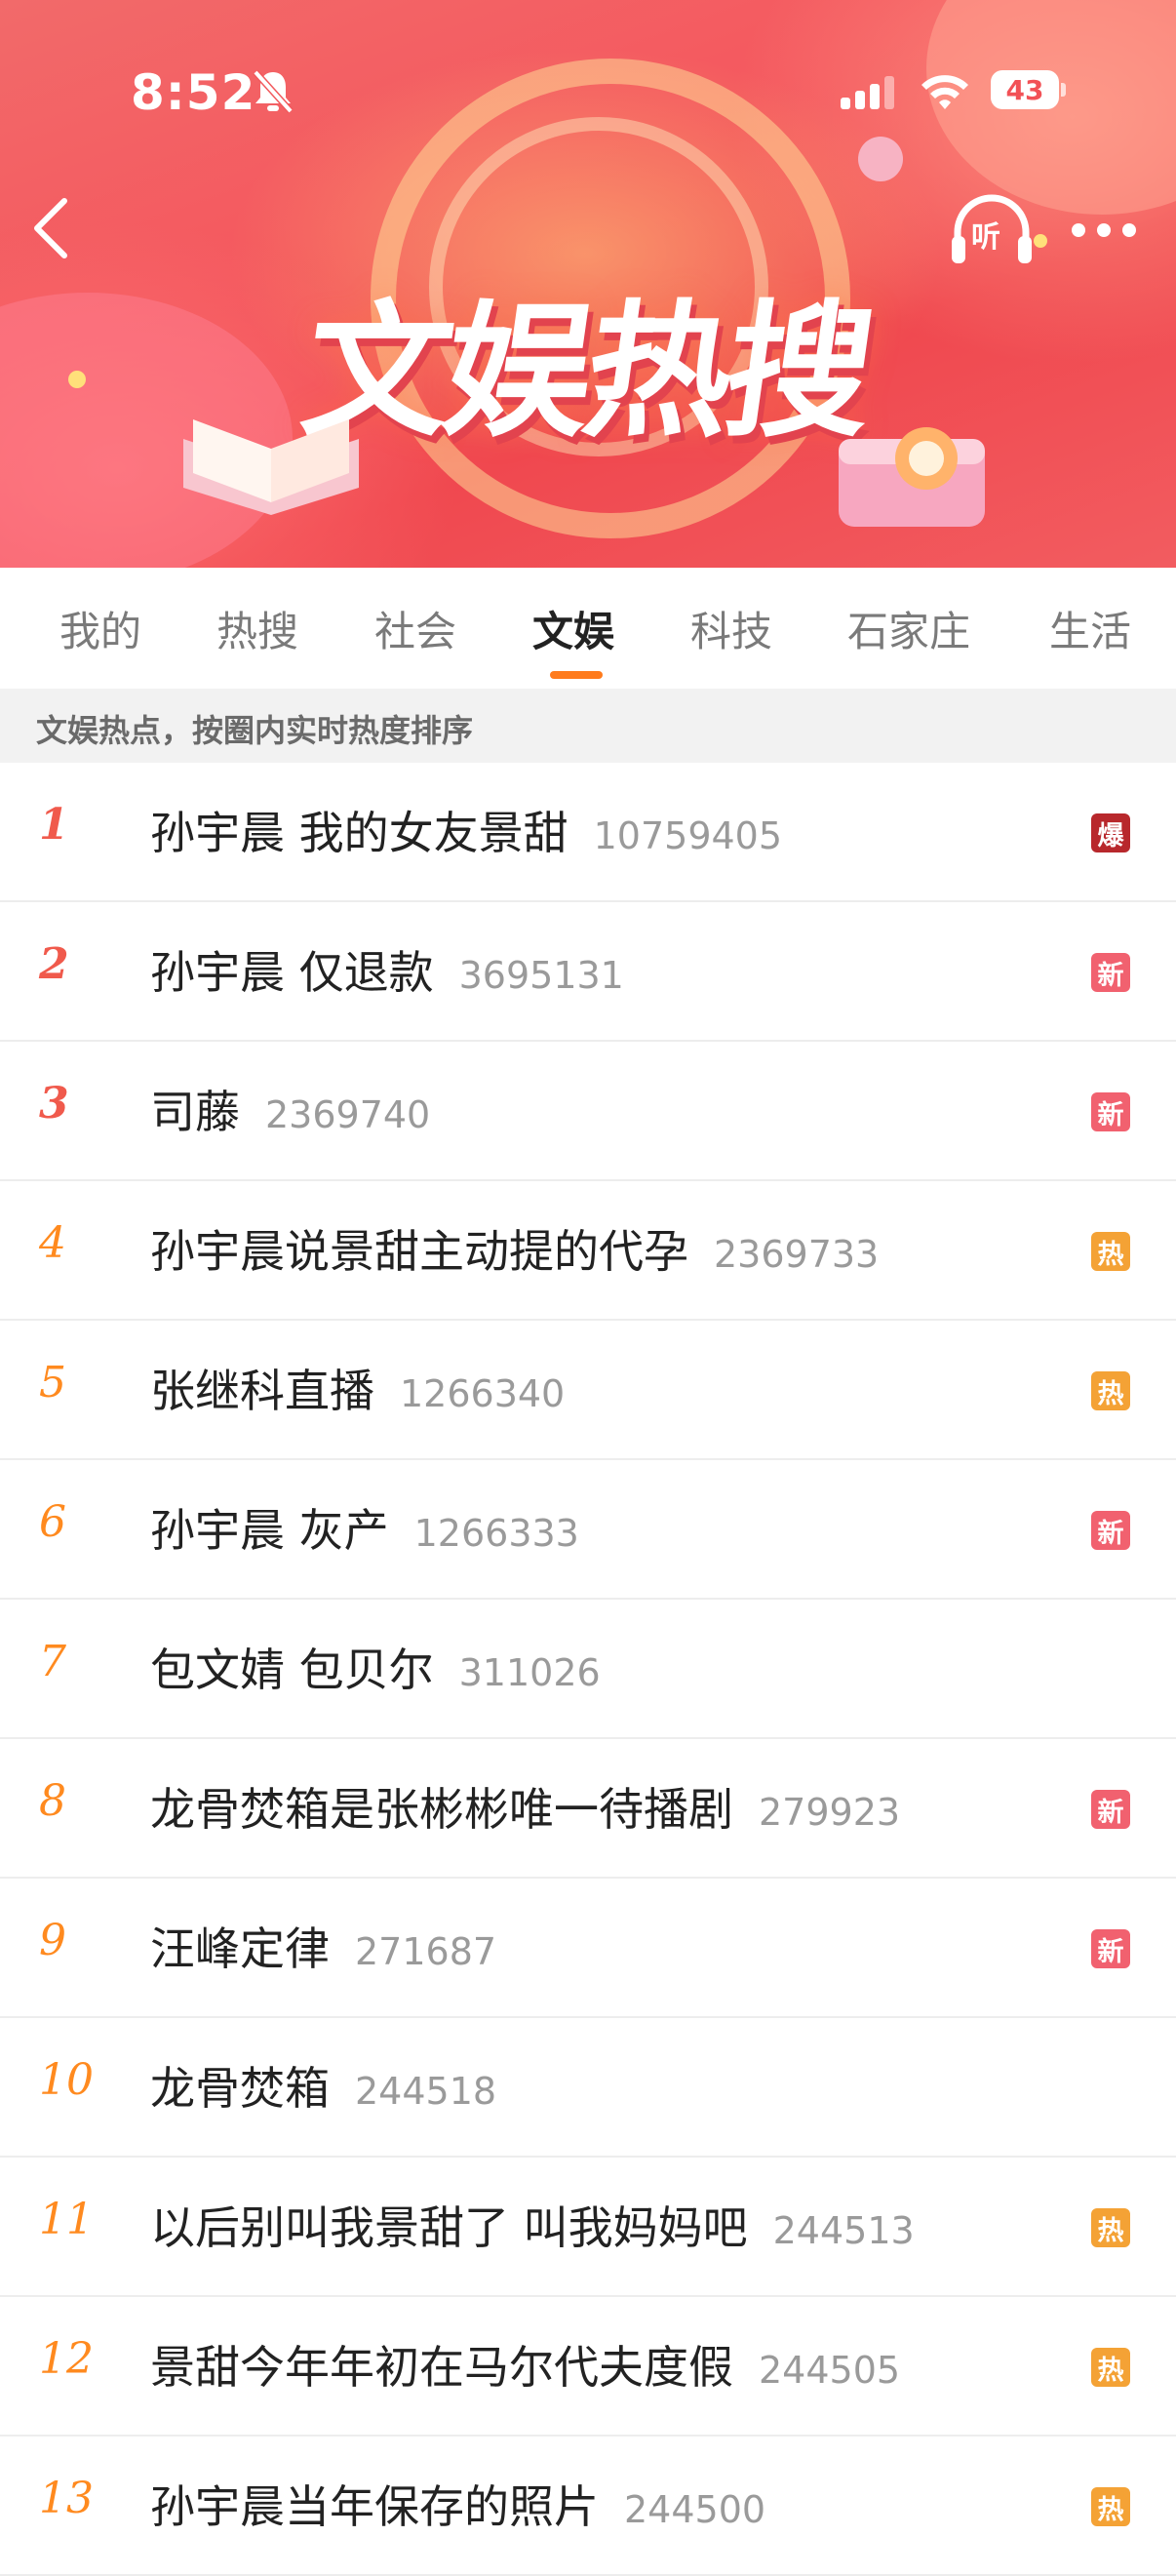 Image resolution: width=1176 pixels, height=2576 pixels. Describe the element at coordinates (193, 92) in the screenshot. I see `clock: 8:52` at that location.